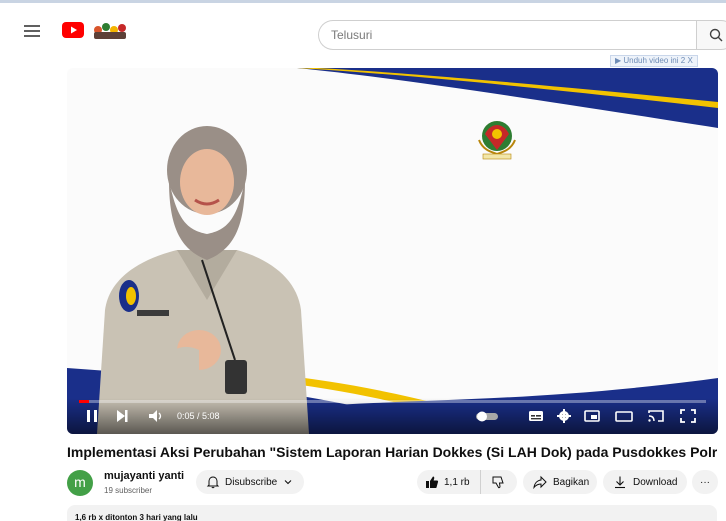 The image size is (726, 521). I want to click on ad-close: 2 X, so click(687, 60).